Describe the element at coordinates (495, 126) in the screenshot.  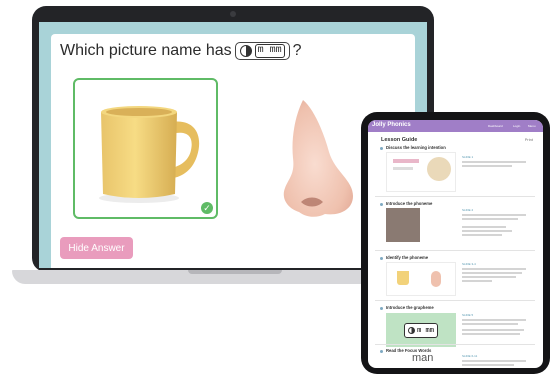
I see `nav-dashboard: Dashboard` at that location.